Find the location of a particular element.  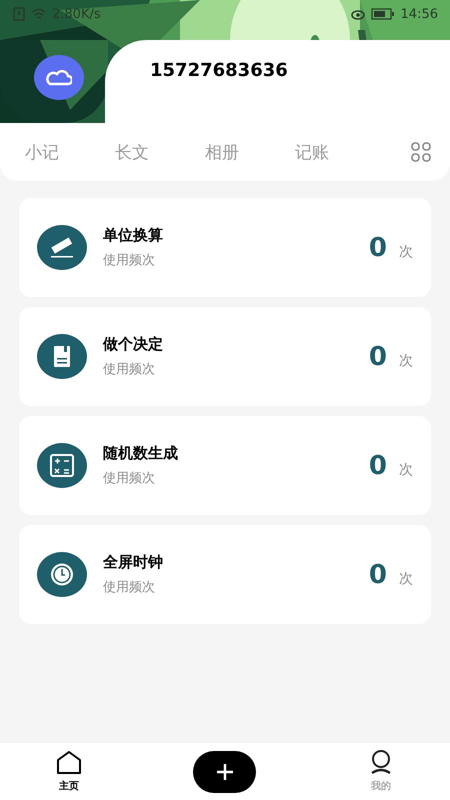

nav-item: 主页 is located at coordinates (69, 771).